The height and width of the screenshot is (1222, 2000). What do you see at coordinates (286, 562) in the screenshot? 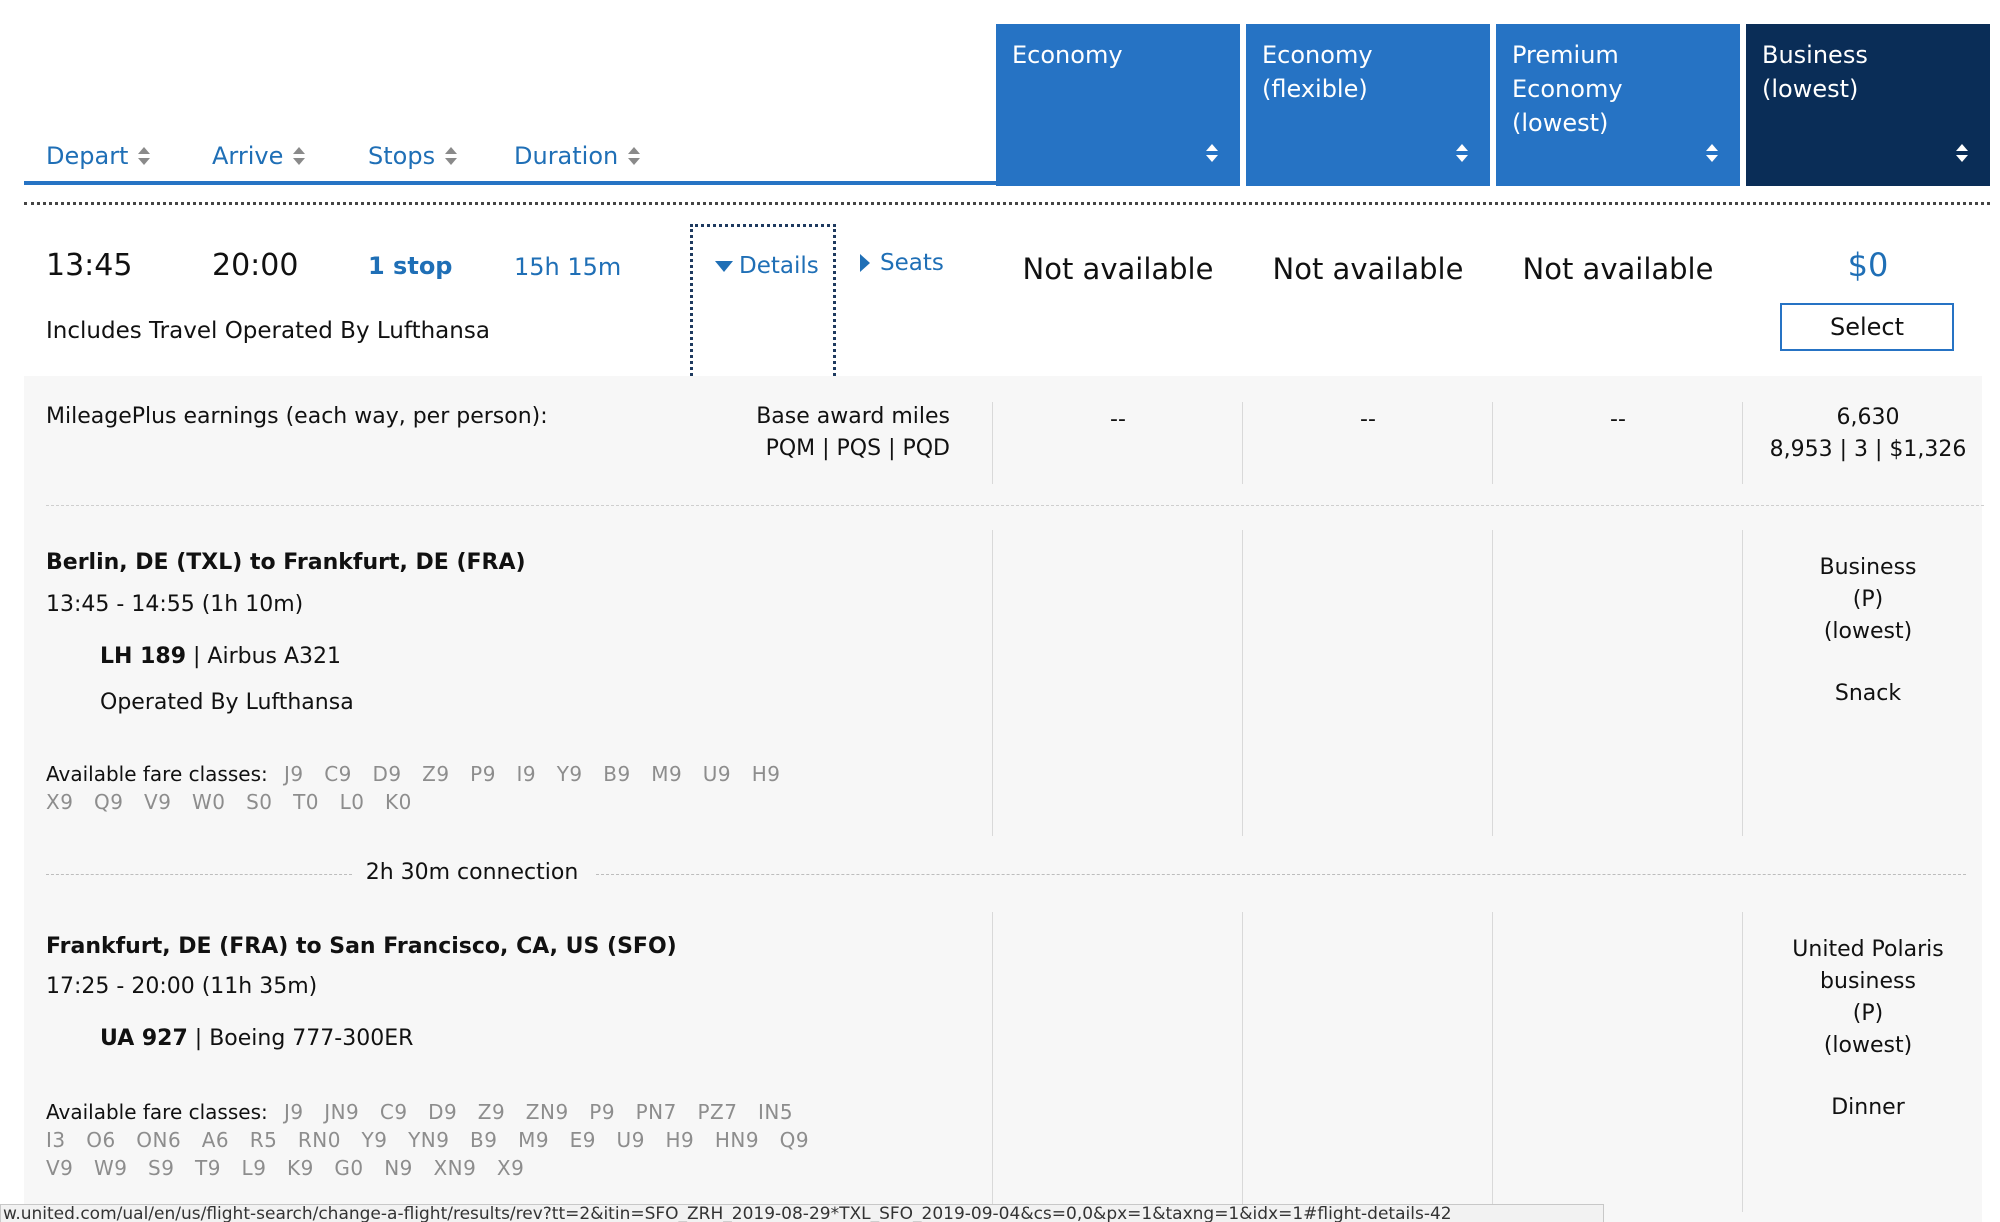
I see `segment1-route: Berlin, DE (TXL) to Frankfurt, DE (FRA)` at bounding box center [286, 562].